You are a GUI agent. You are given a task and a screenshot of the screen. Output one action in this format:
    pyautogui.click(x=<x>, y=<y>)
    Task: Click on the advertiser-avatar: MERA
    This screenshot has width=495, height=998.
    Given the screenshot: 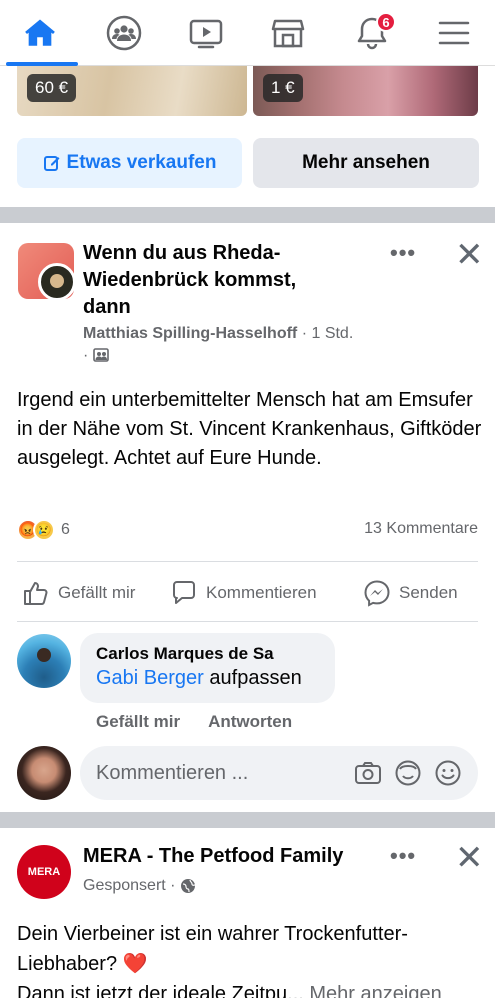 What is the action you would take?
    pyautogui.click(x=44, y=872)
    